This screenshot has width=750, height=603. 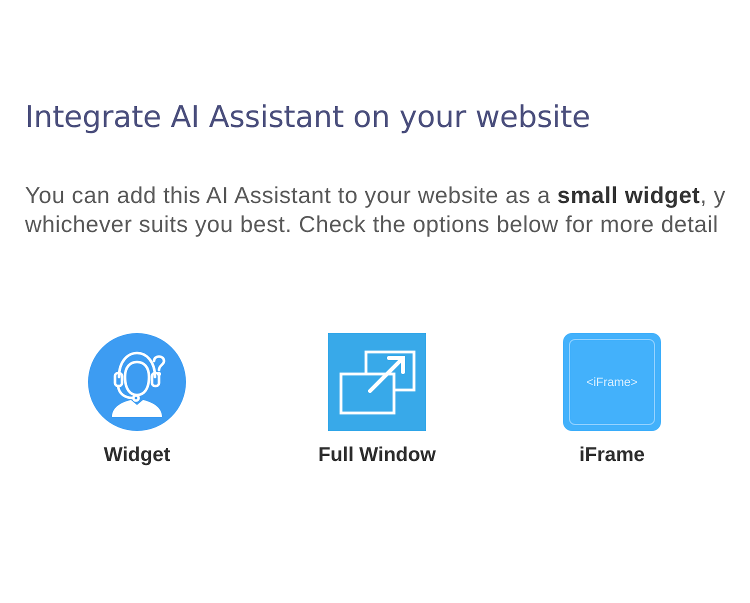 I want to click on tile-label: <iFrame>, so click(x=612, y=382).